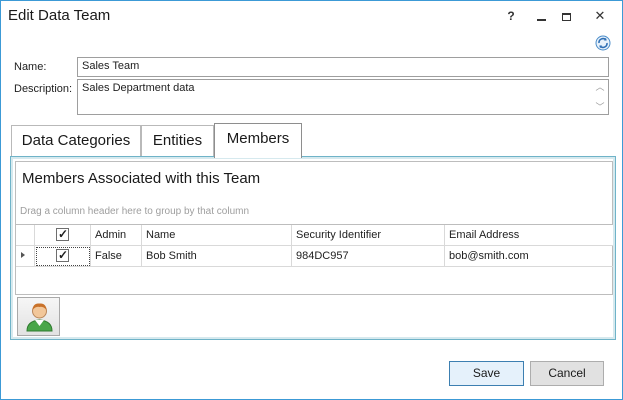 The width and height of the screenshot is (623, 400). I want to click on description-field: Sales Department data ︿ ﹀, so click(343, 97).